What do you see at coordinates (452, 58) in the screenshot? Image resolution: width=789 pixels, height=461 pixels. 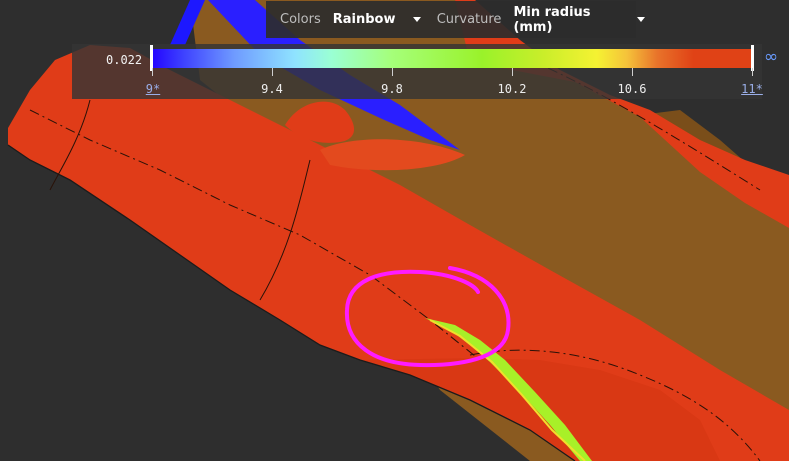 I see `color-gradient-bar` at bounding box center [452, 58].